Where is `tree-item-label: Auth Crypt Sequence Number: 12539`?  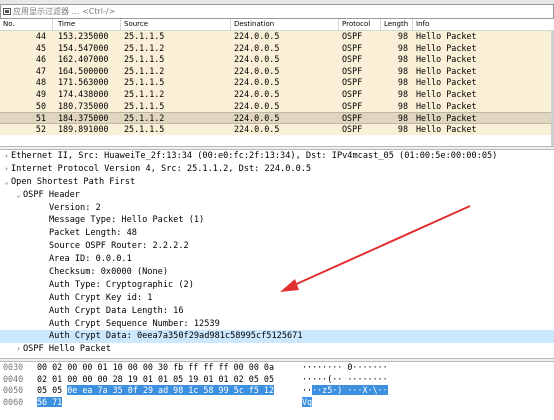
tree-item-label: Auth Crypt Sequence Number: 12539 is located at coordinates (134, 323).